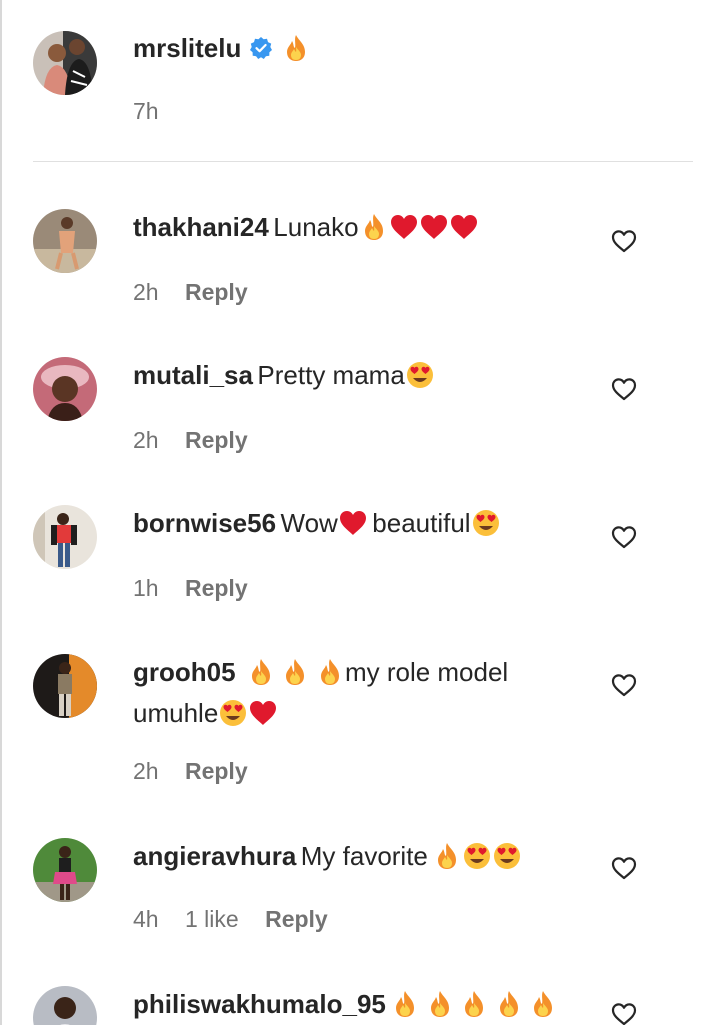  Describe the element at coordinates (421, 523) in the screenshot. I see `comment-text-after: beautiful` at that location.